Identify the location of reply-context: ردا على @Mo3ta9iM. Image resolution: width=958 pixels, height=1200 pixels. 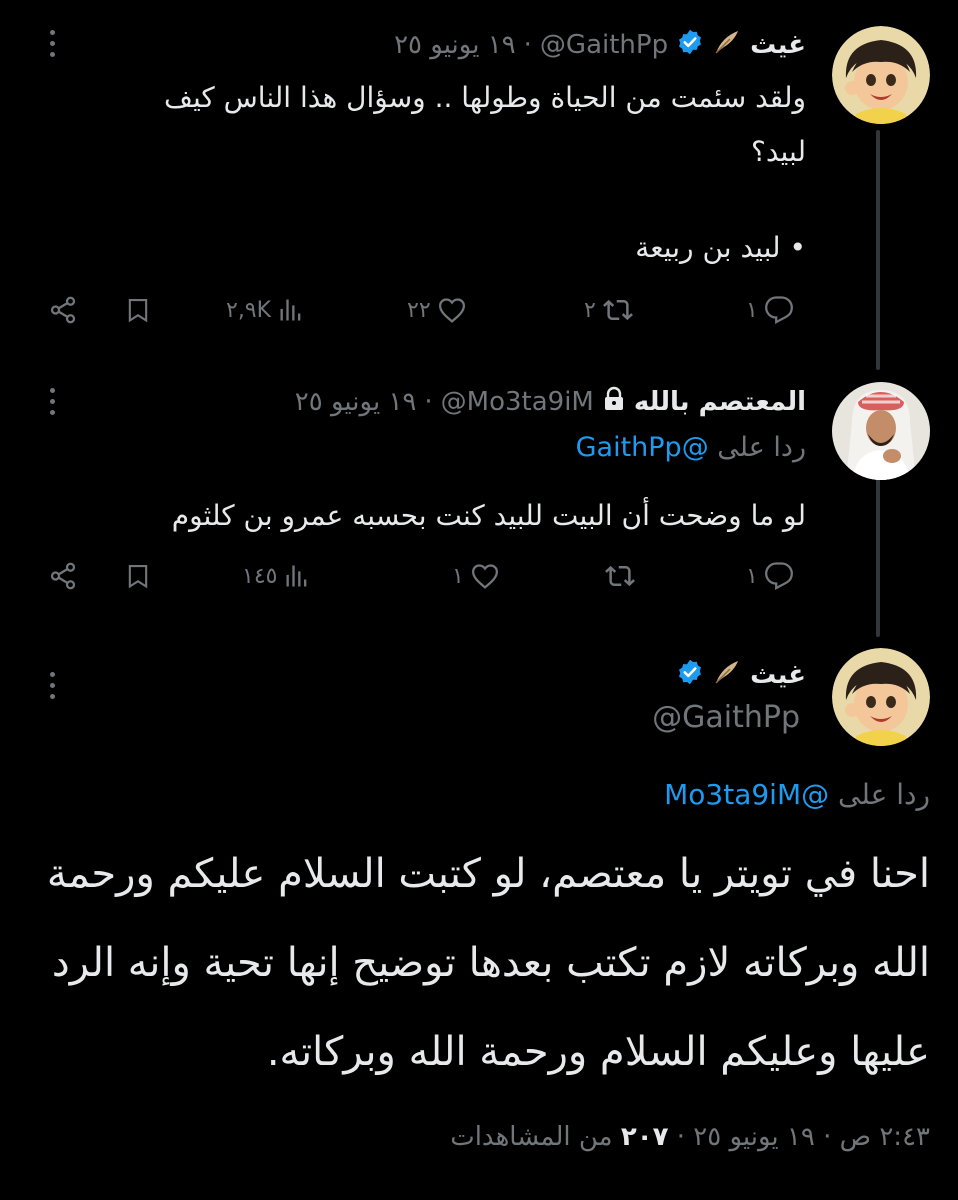
(797, 794).